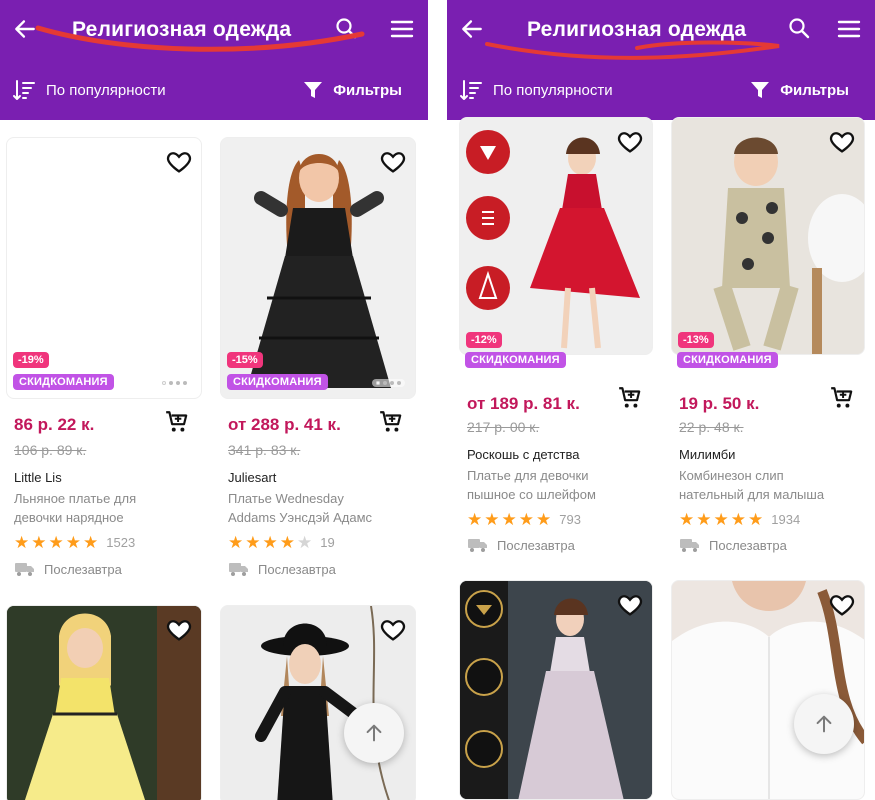 This screenshot has height=800, width=875. Describe the element at coordinates (531, 494) in the screenshot. I see `description-line: пышное со шлейфом` at that location.